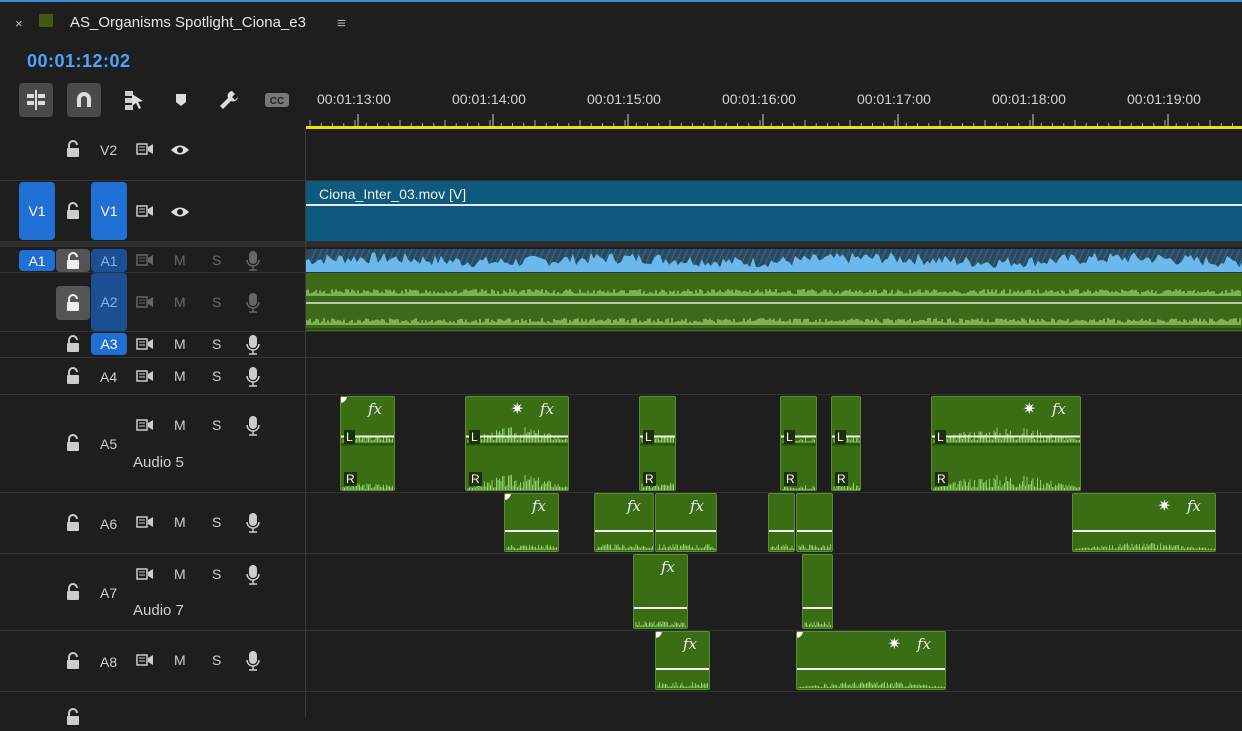 The image size is (1242, 731). What do you see at coordinates (229, 100) in the screenshot?
I see `timeline-settings-button` at bounding box center [229, 100].